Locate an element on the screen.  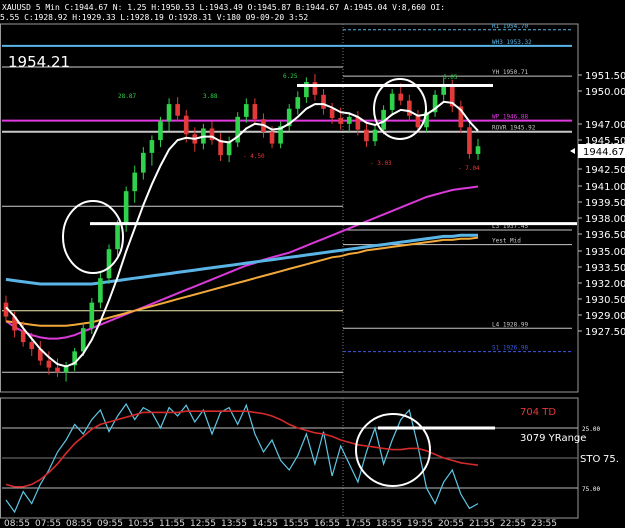
time-axis-label: 16:55 is located at coordinates (327, 523).